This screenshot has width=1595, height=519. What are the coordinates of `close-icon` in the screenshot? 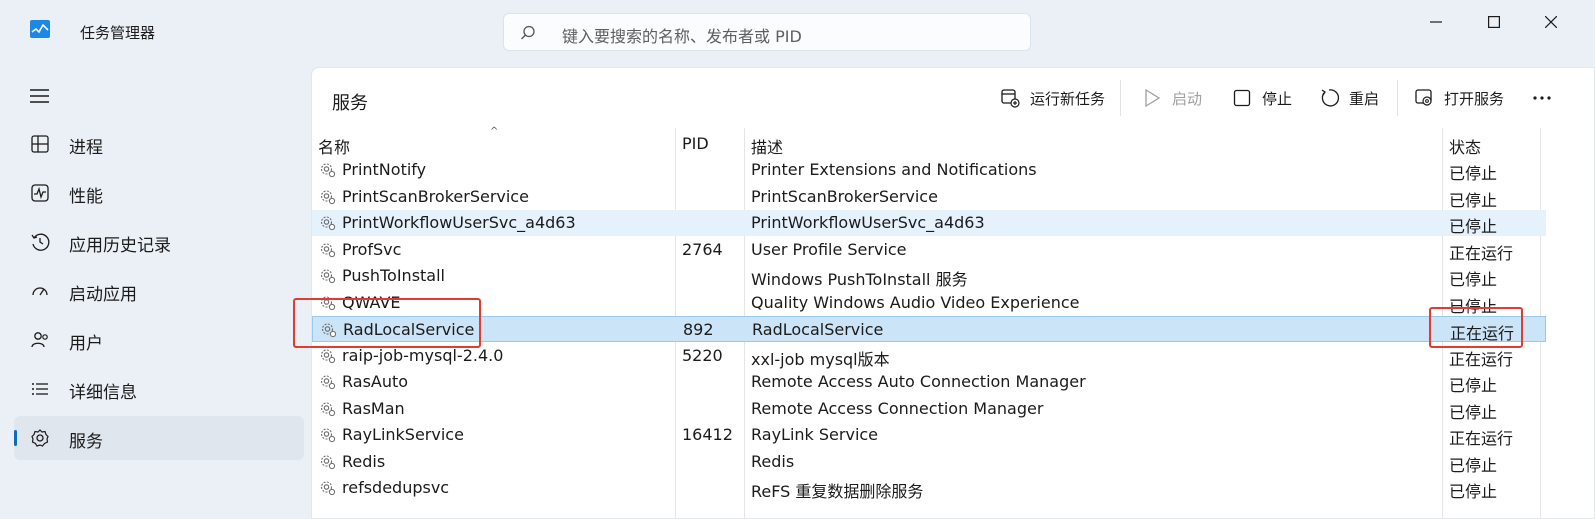 It's located at (1551, 22).